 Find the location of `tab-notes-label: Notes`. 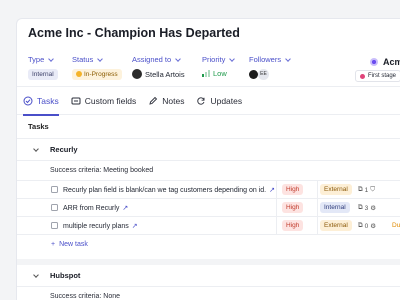

tab-notes-label: Notes is located at coordinates (173, 100).